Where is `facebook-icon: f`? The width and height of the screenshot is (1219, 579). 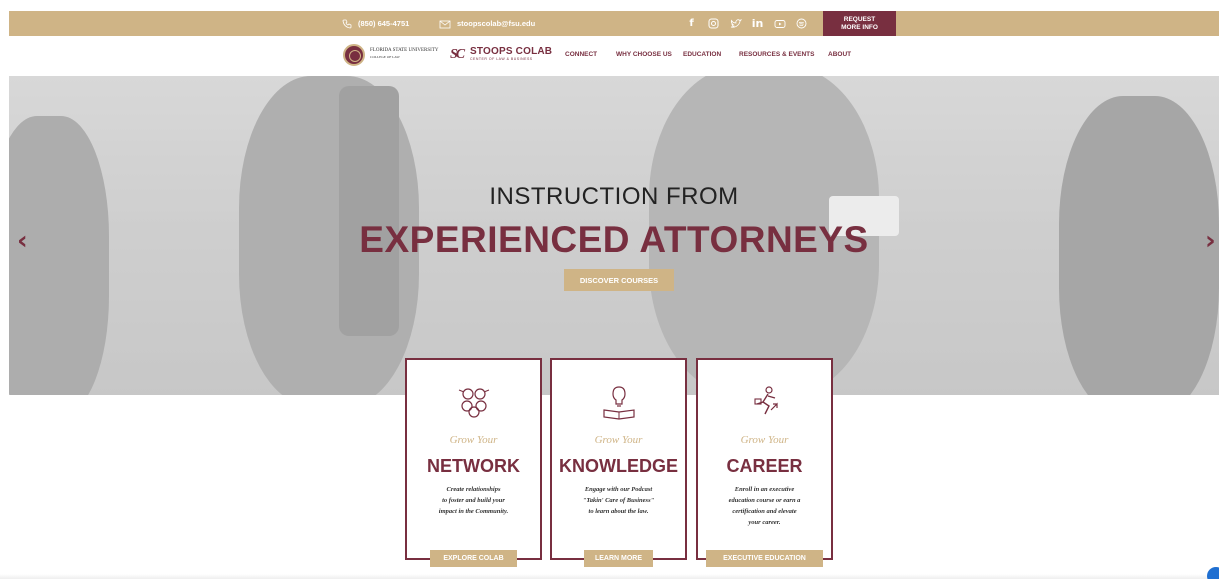
facebook-icon: f is located at coordinates (691, 23).